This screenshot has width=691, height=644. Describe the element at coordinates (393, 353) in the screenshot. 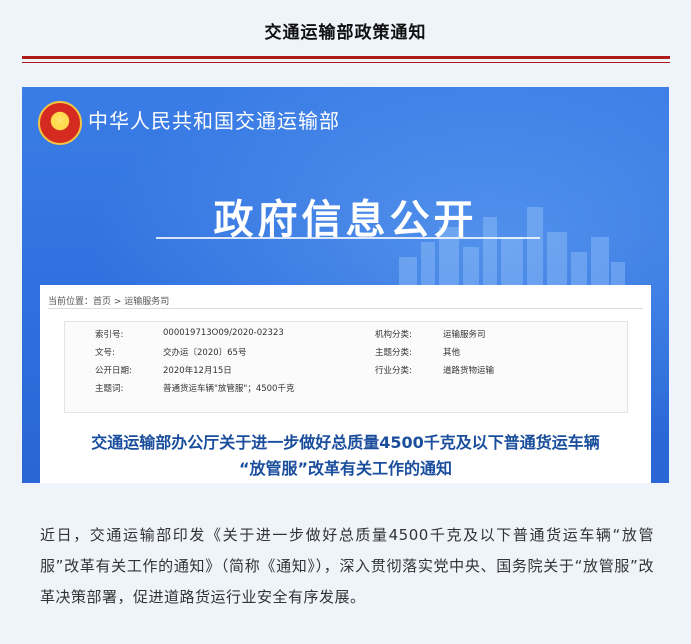

I see `topic-label: 主题分类:` at that location.